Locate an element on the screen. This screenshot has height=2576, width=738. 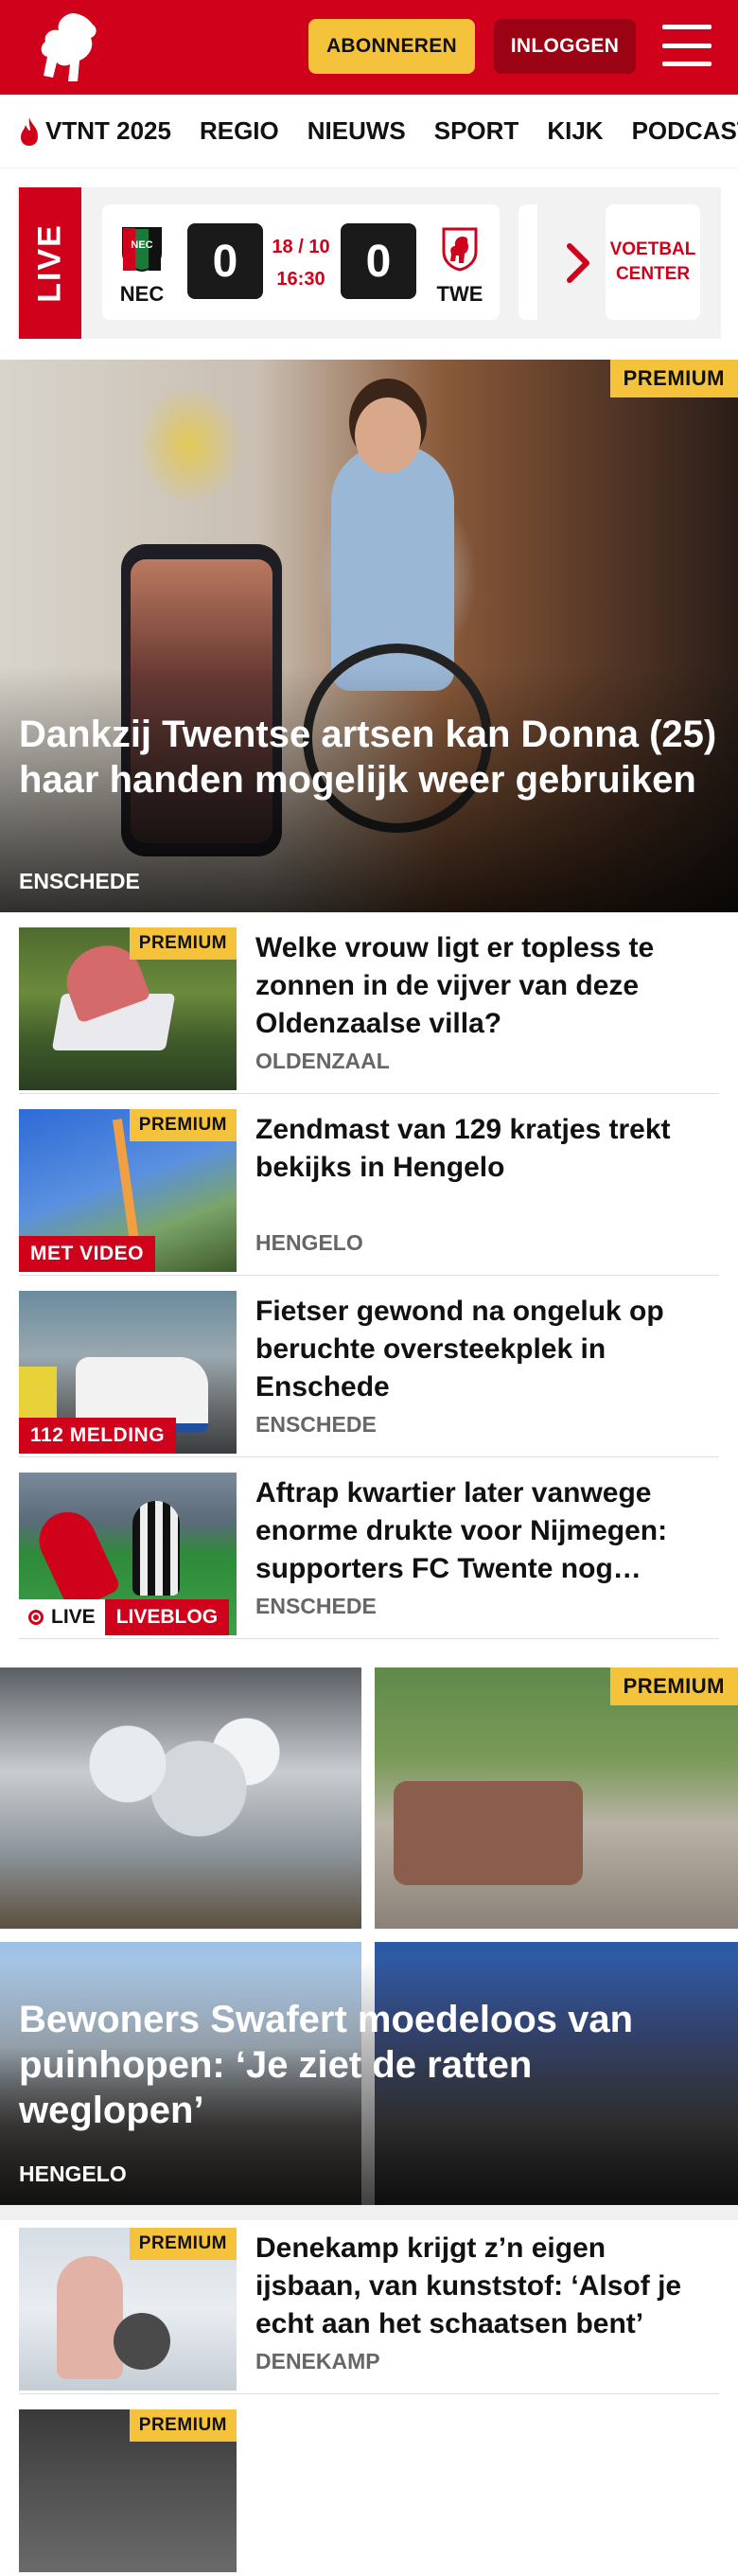
home-team-name: NEC is located at coordinates (142, 294).